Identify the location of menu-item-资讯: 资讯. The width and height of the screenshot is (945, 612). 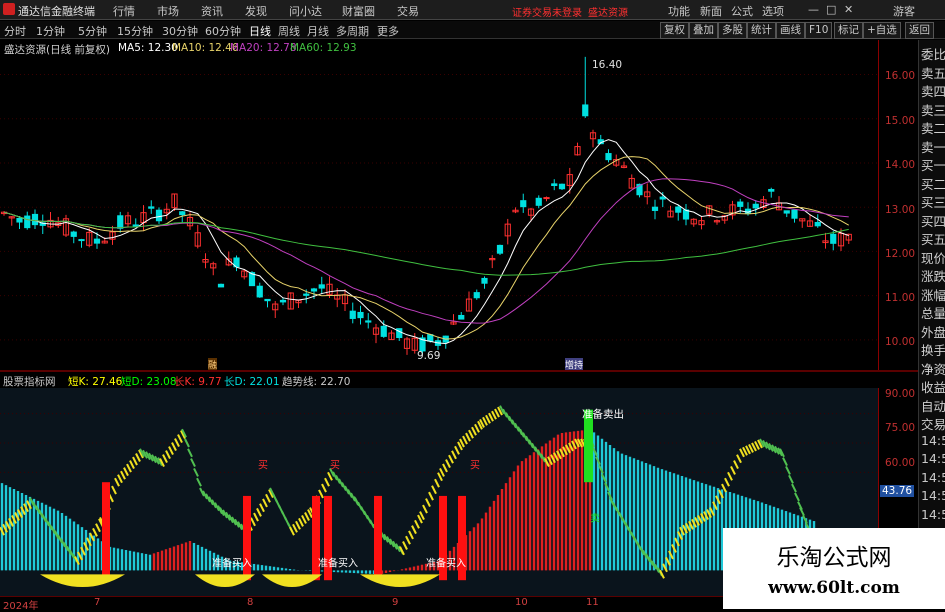
(212, 11).